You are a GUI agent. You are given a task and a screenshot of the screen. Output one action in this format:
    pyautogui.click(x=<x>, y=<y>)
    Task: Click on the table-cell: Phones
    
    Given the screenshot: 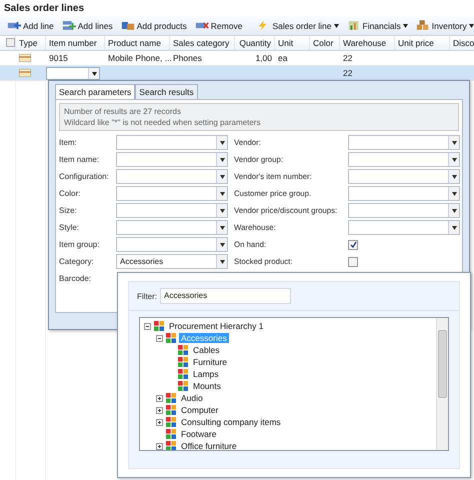 What is the action you would take?
    pyautogui.click(x=187, y=58)
    